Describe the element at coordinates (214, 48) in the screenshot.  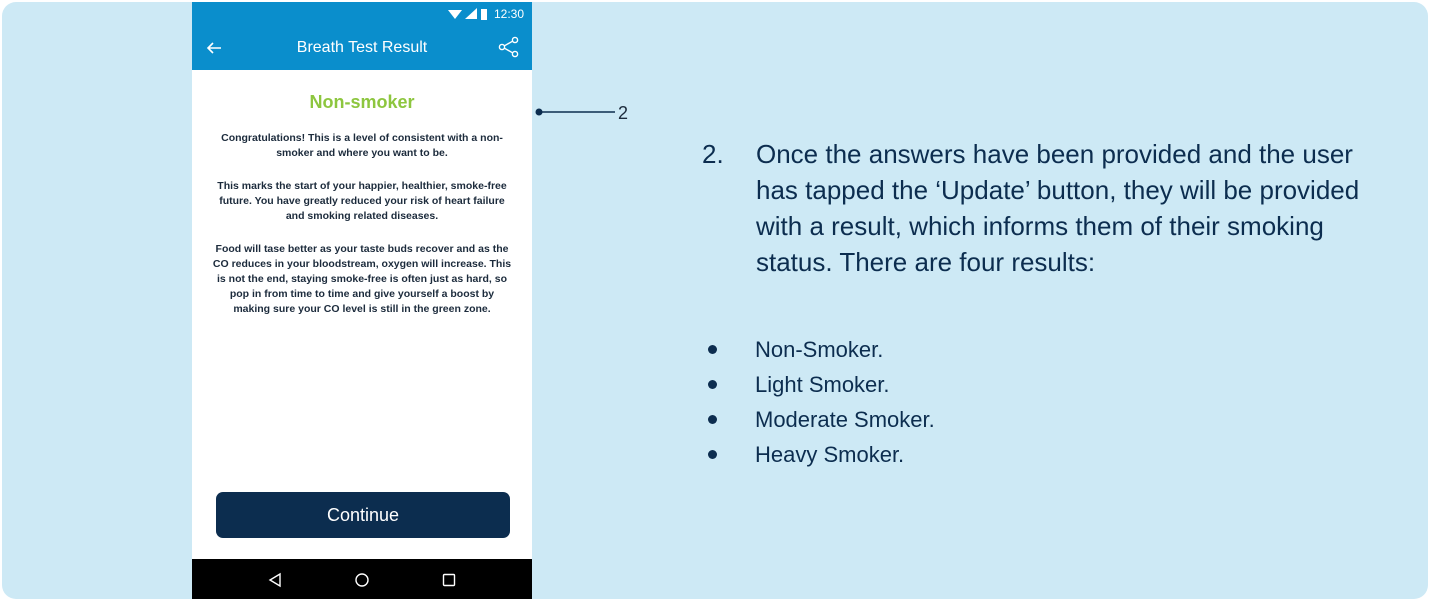
I see `back-arrow-icon` at that location.